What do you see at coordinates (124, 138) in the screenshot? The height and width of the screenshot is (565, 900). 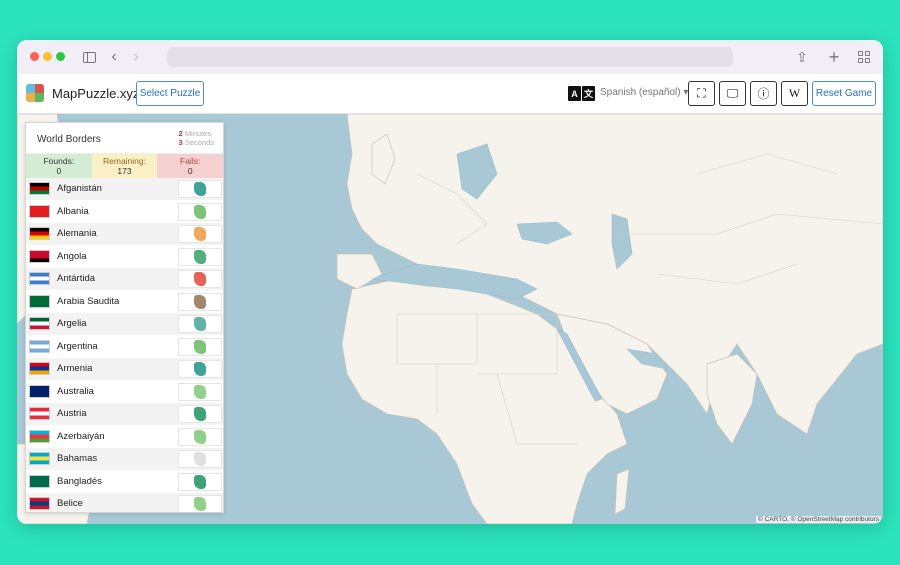 I see `panel-header: World Borders 2 Minutes 3 Seconds` at bounding box center [124, 138].